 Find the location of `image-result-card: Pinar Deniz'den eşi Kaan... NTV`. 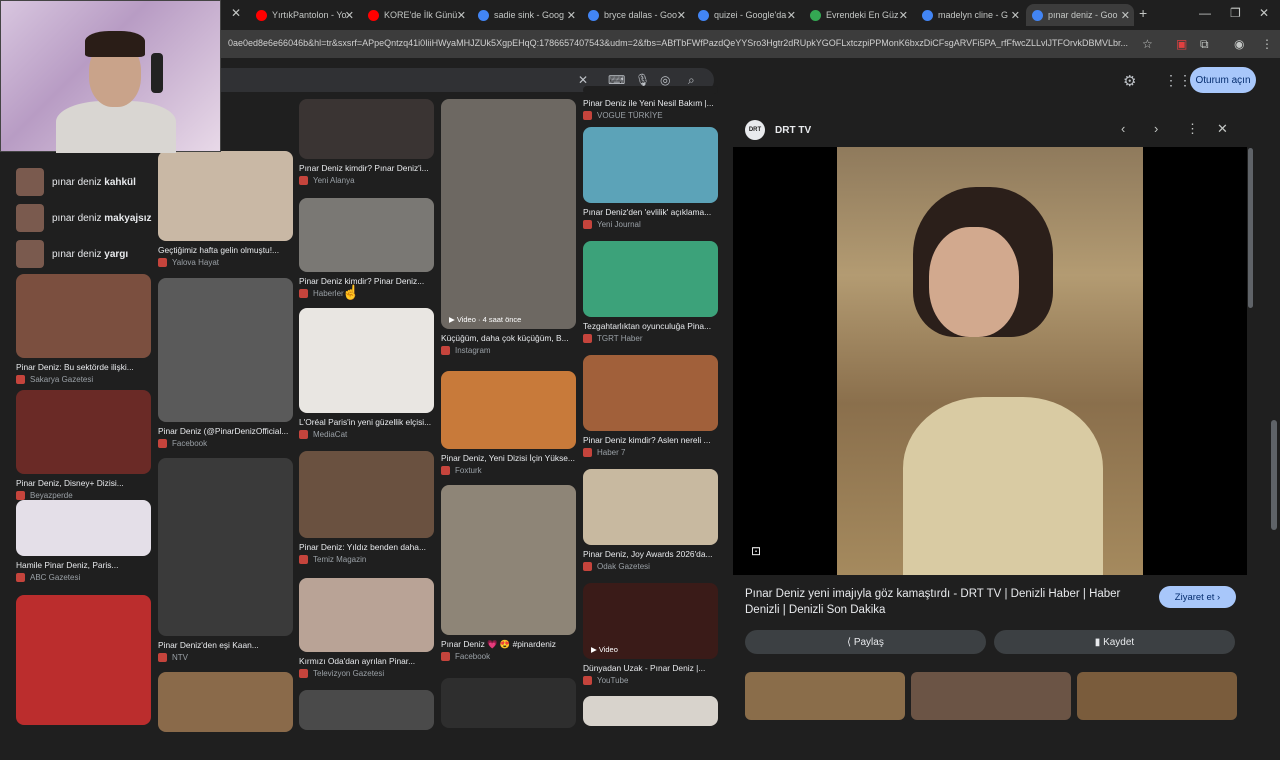

image-result-card: Pinar Deniz'den eşi Kaan... NTV is located at coordinates (225, 561).